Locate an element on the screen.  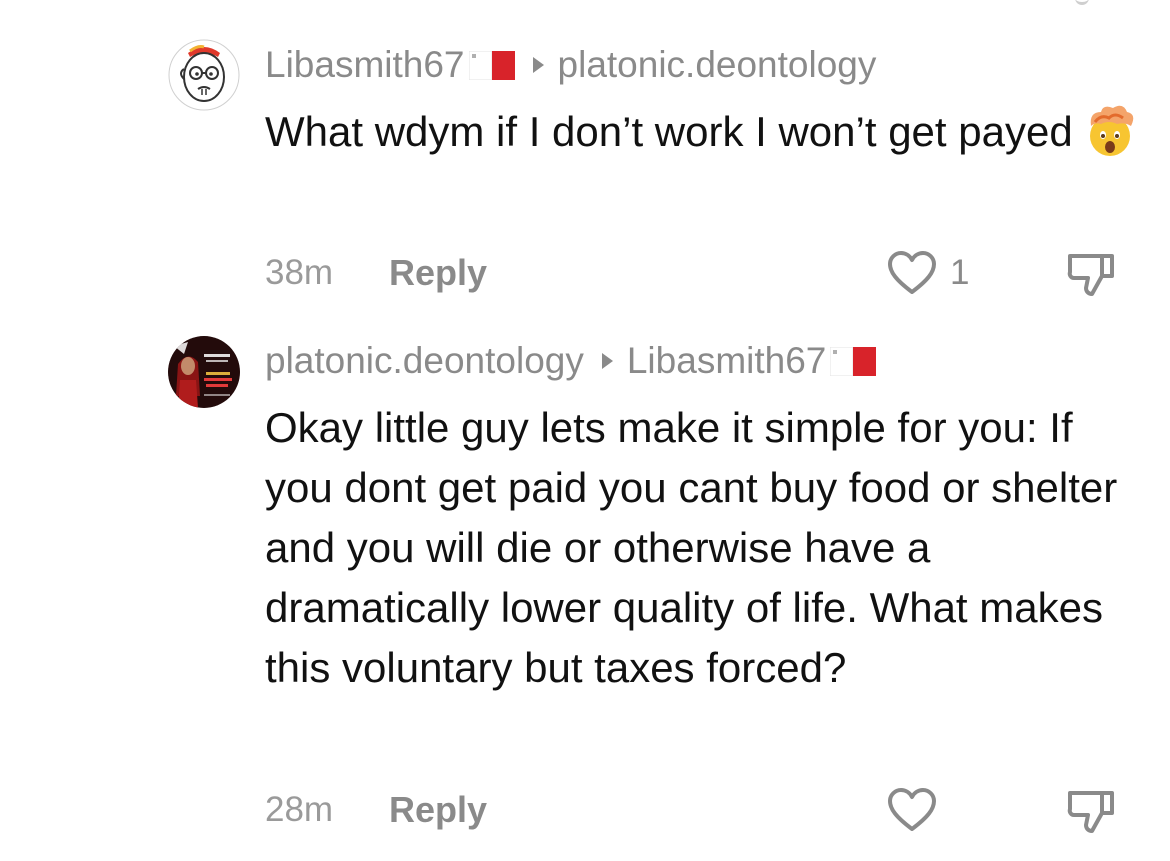
reply-to-username: platonic.deontology is located at coordinates (717, 65).